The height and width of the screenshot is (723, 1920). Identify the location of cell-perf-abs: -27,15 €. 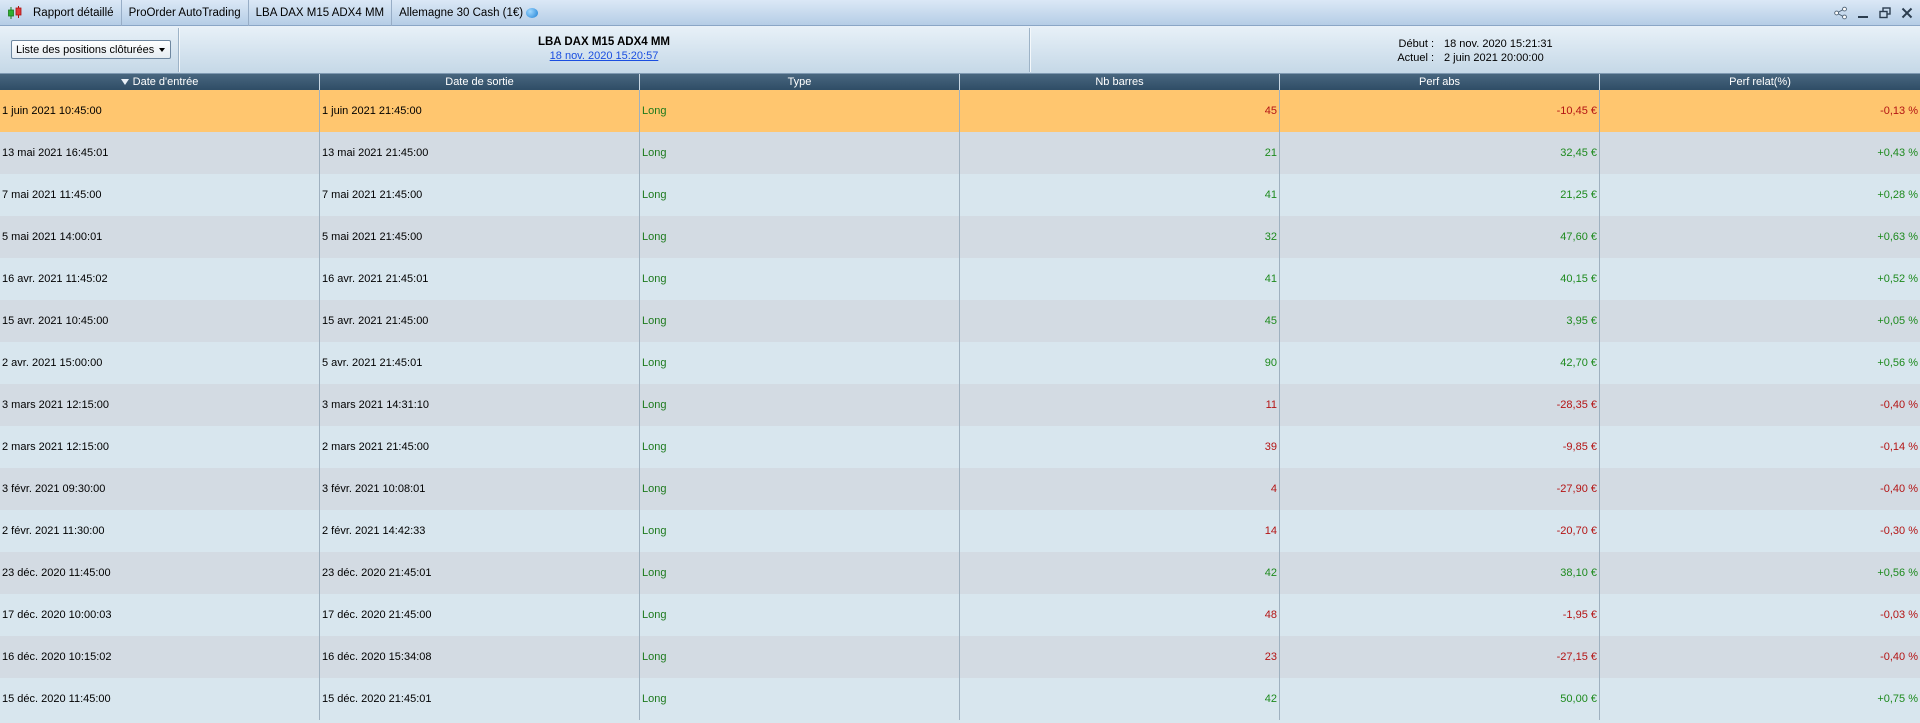
(1440, 657).